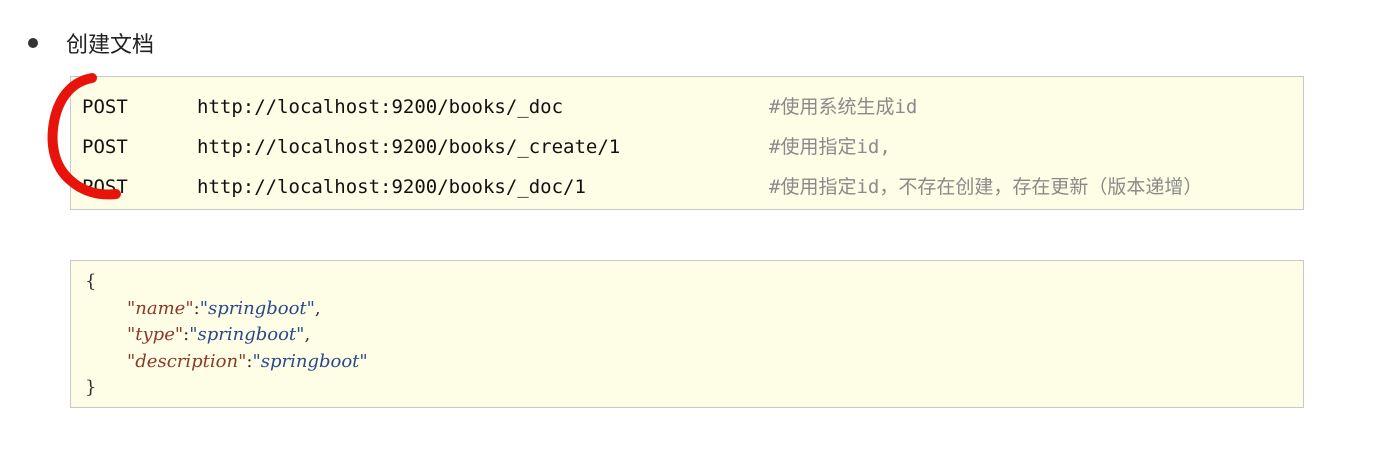 The image size is (1380, 450). I want to click on json-key: "description", so click(187, 361).